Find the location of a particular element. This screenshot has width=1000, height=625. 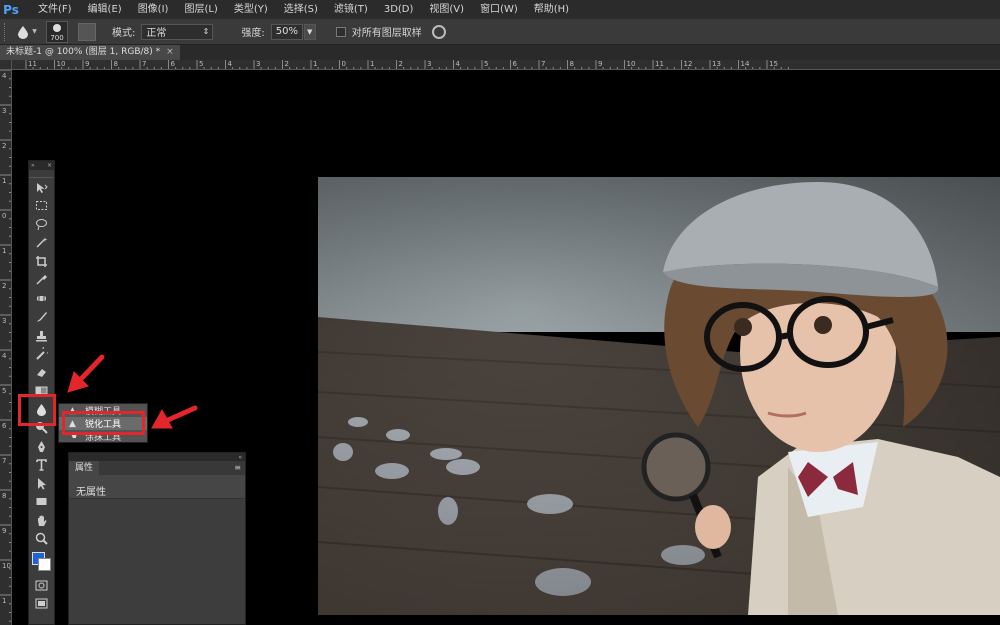

collapse-icon: « is located at coordinates (240, 457).